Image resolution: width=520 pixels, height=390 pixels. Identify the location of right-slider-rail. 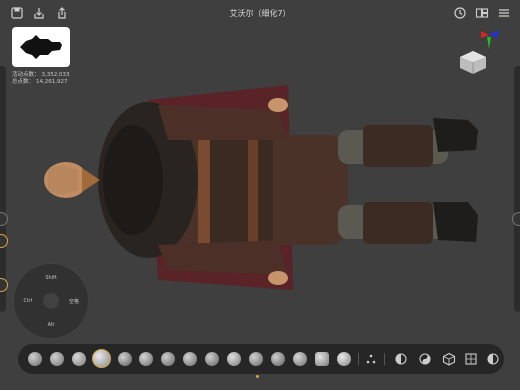
(517, 189).